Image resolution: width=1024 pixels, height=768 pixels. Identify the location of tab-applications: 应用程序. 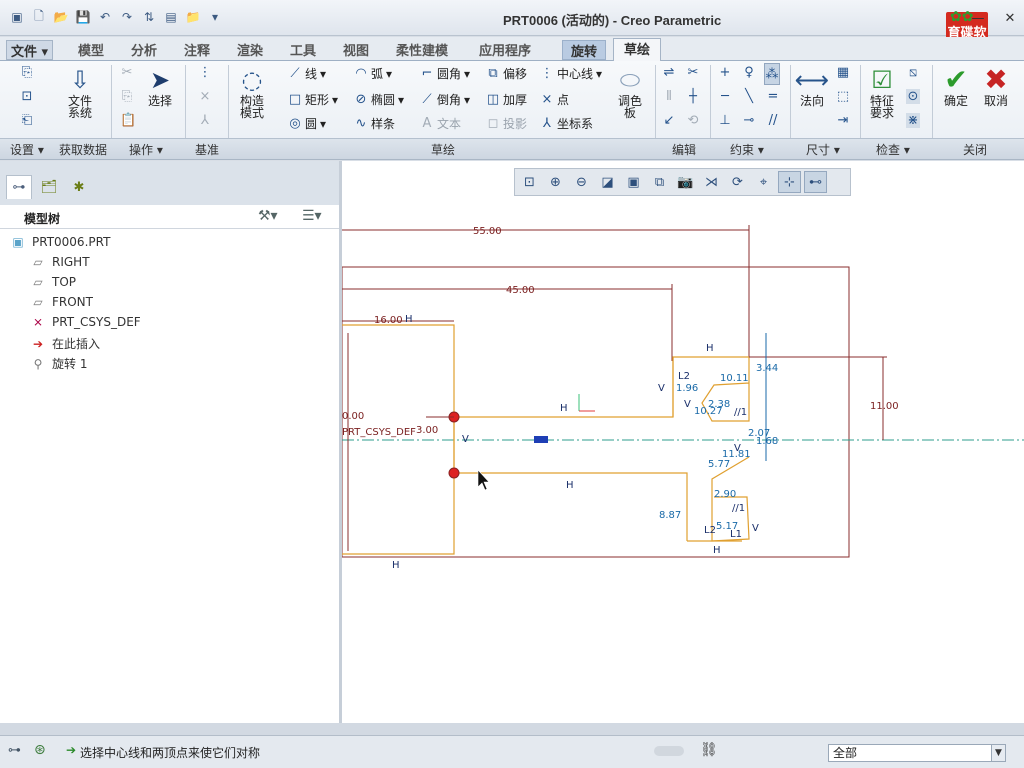
(505, 50).